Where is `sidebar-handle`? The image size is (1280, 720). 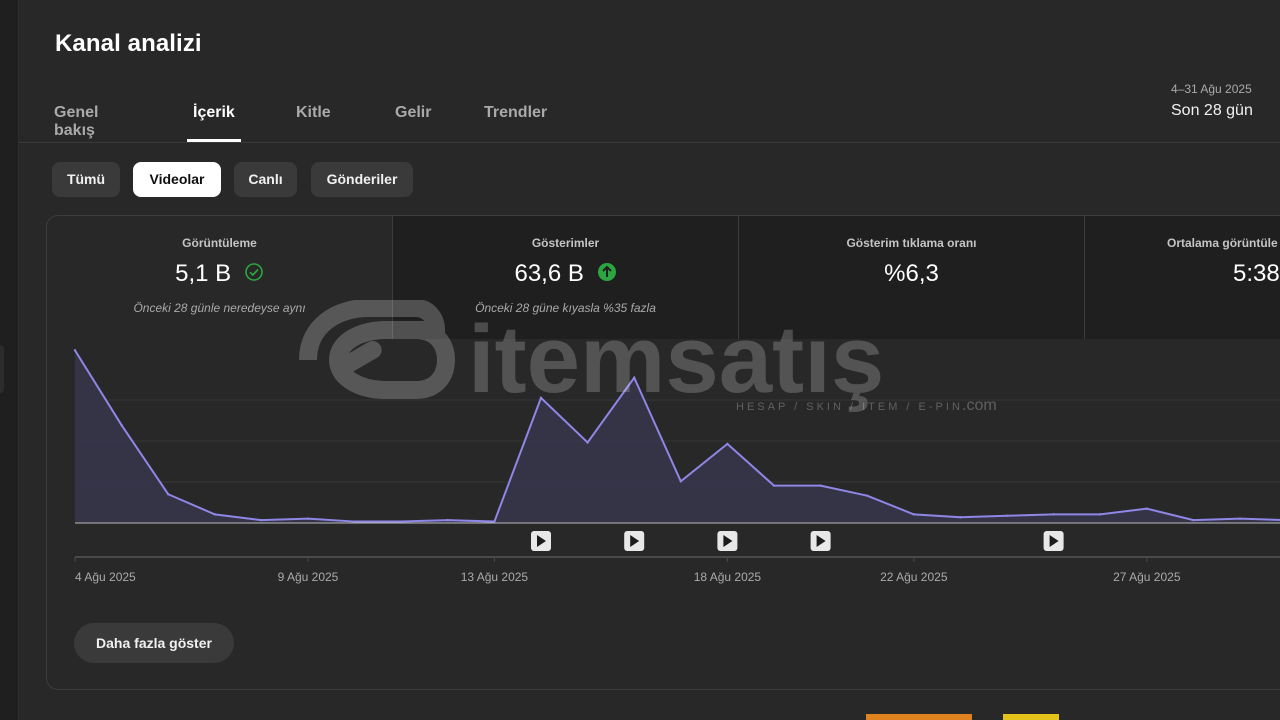 sidebar-handle is located at coordinates (2, 369).